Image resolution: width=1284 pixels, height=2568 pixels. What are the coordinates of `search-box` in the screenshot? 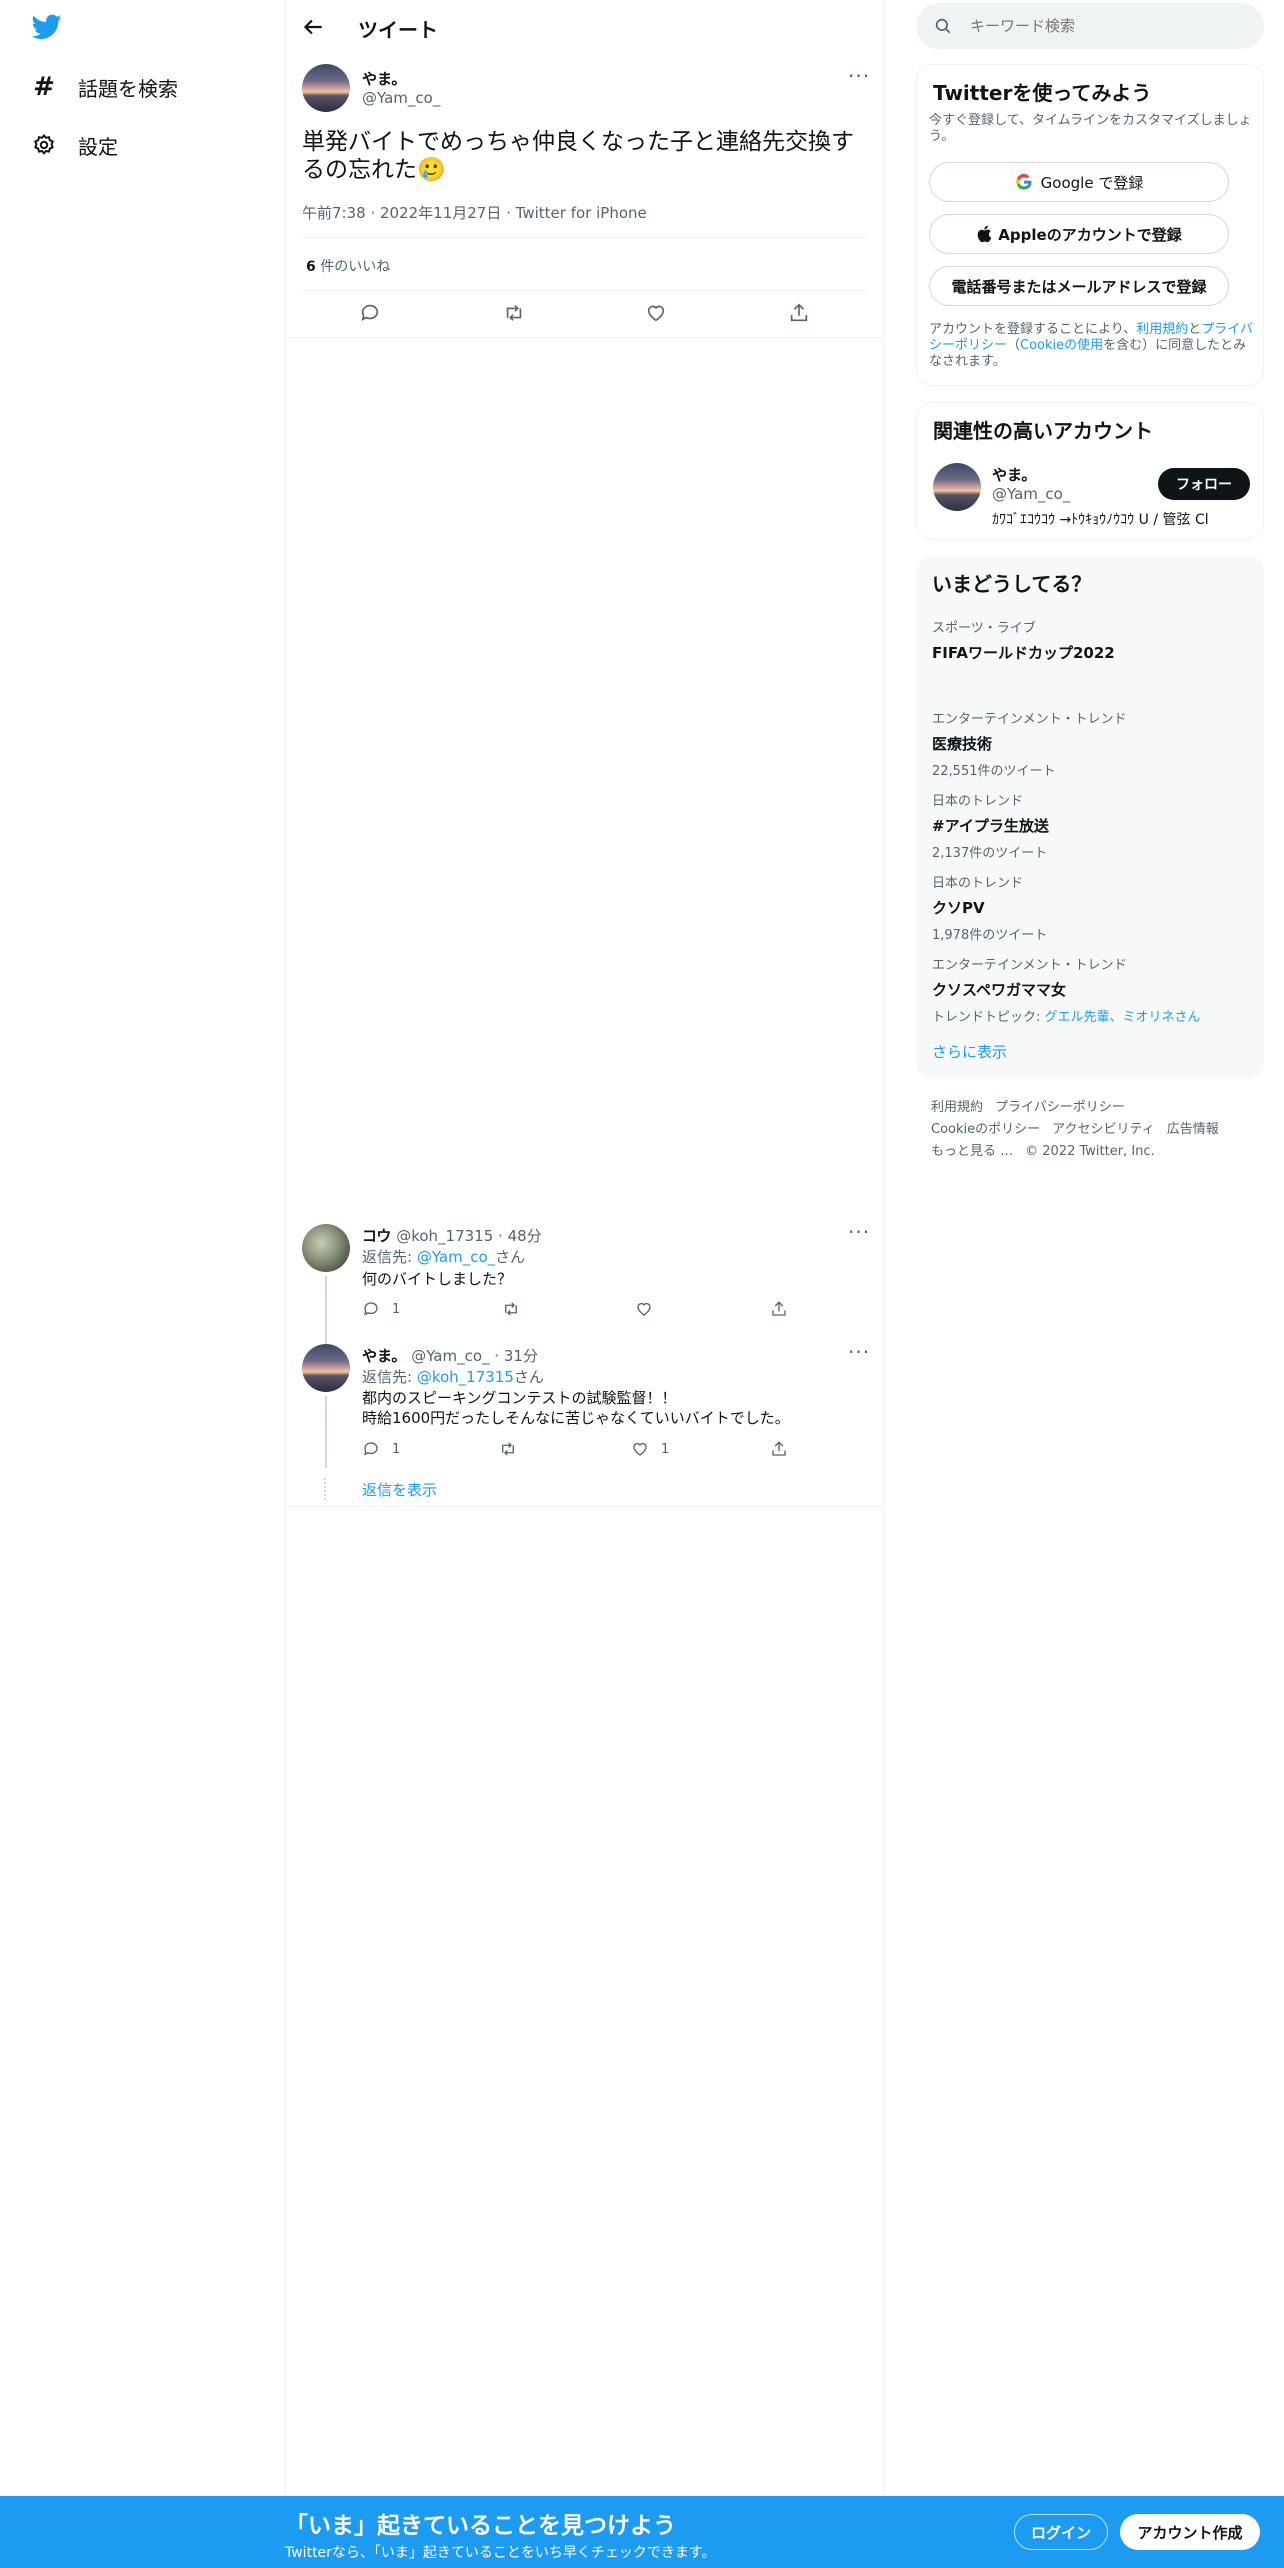 It's located at (1090, 26).